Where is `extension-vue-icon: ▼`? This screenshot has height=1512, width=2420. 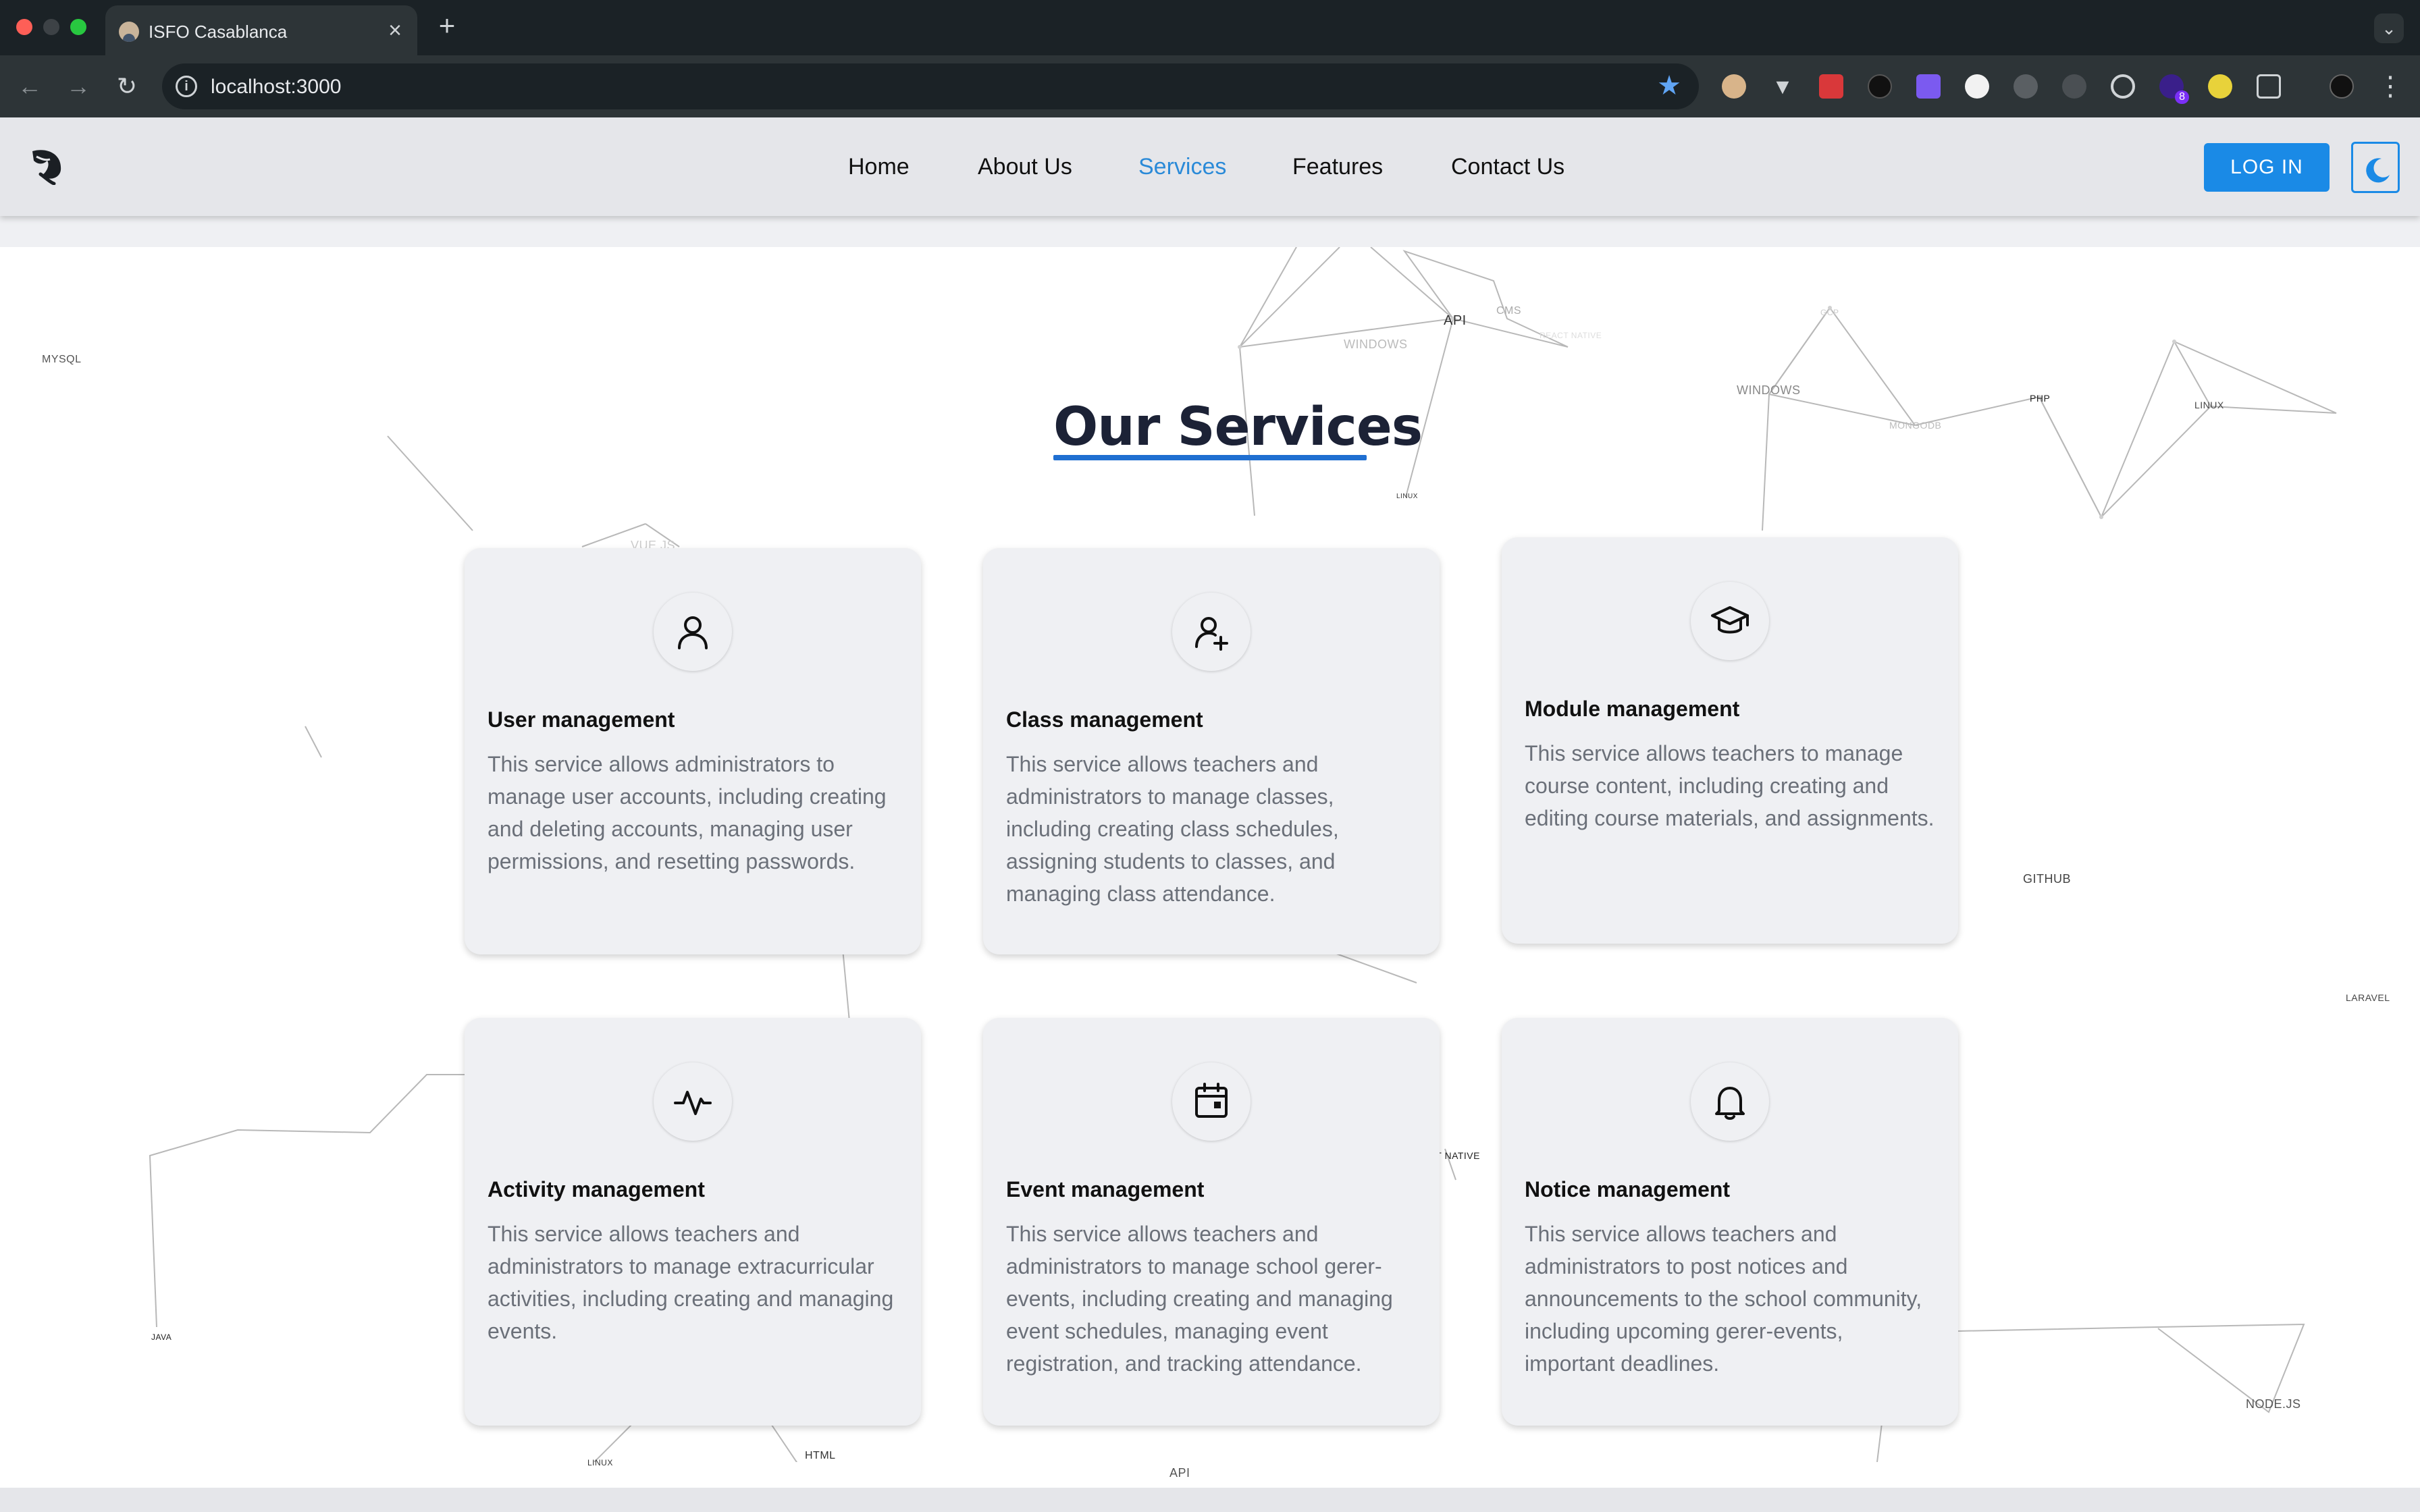
extension-vue-icon: ▼ is located at coordinates (1782, 87).